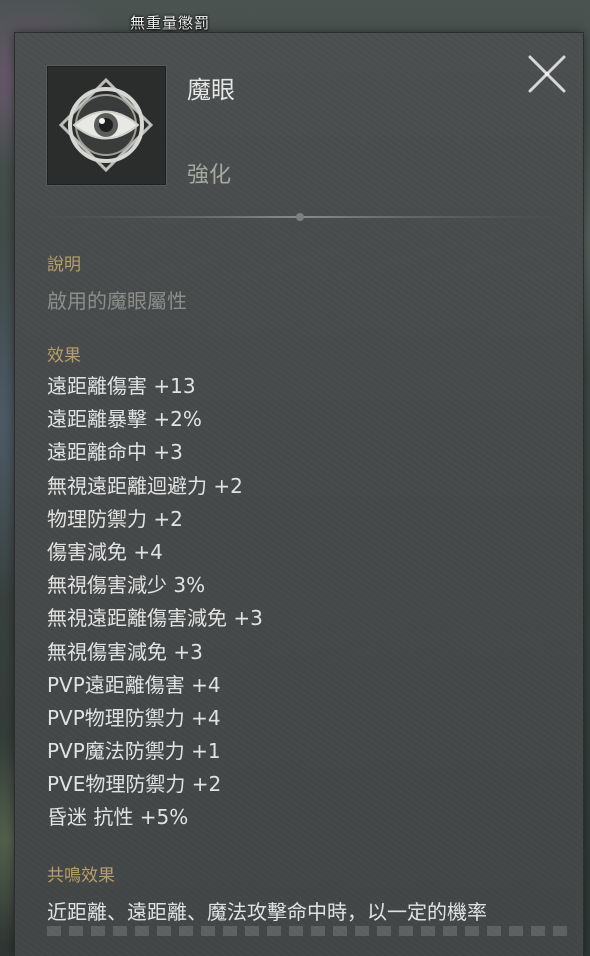 This screenshot has width=590, height=956. Describe the element at coordinates (124, 419) in the screenshot. I see `effect-item: 遠距離暴擊 +2%` at that location.